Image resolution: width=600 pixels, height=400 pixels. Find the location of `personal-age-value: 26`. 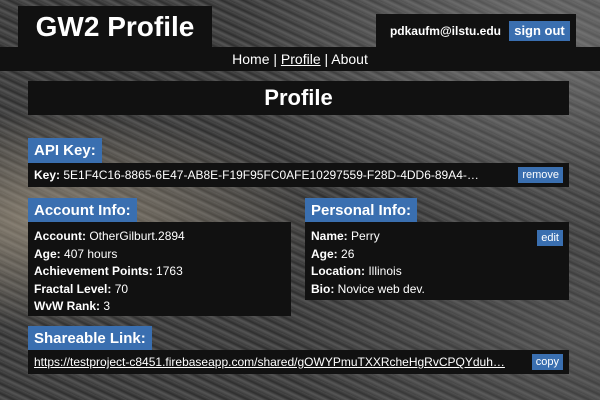

personal-age-value: 26 is located at coordinates (348, 253).